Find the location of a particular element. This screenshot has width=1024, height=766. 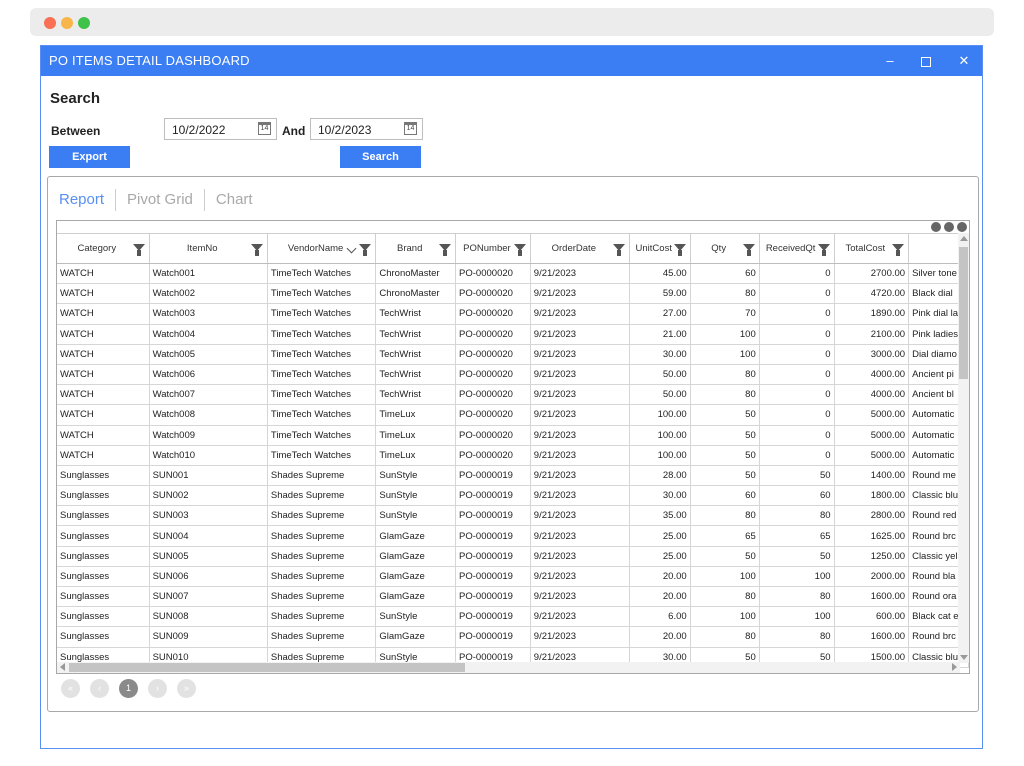

column-header-vendorname: VendorName is located at coordinates (322, 248).